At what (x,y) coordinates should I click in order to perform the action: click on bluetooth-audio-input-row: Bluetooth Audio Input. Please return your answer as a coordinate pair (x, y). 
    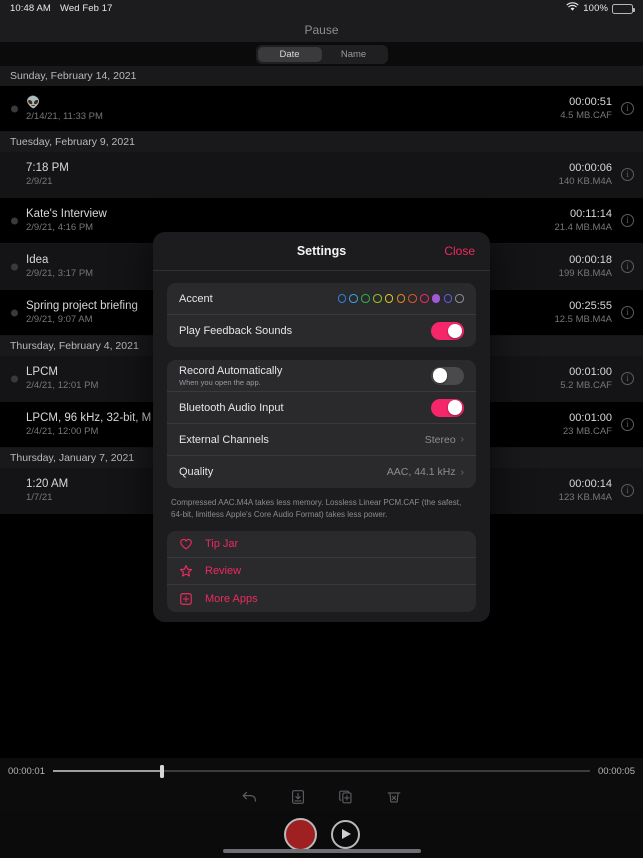
    Looking at the image, I should click on (321, 408).